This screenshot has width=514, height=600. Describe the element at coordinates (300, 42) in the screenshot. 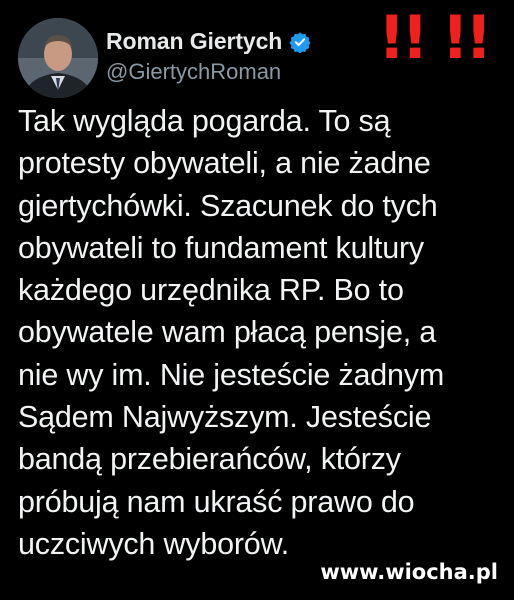

I see `verified-badge-icon` at that location.